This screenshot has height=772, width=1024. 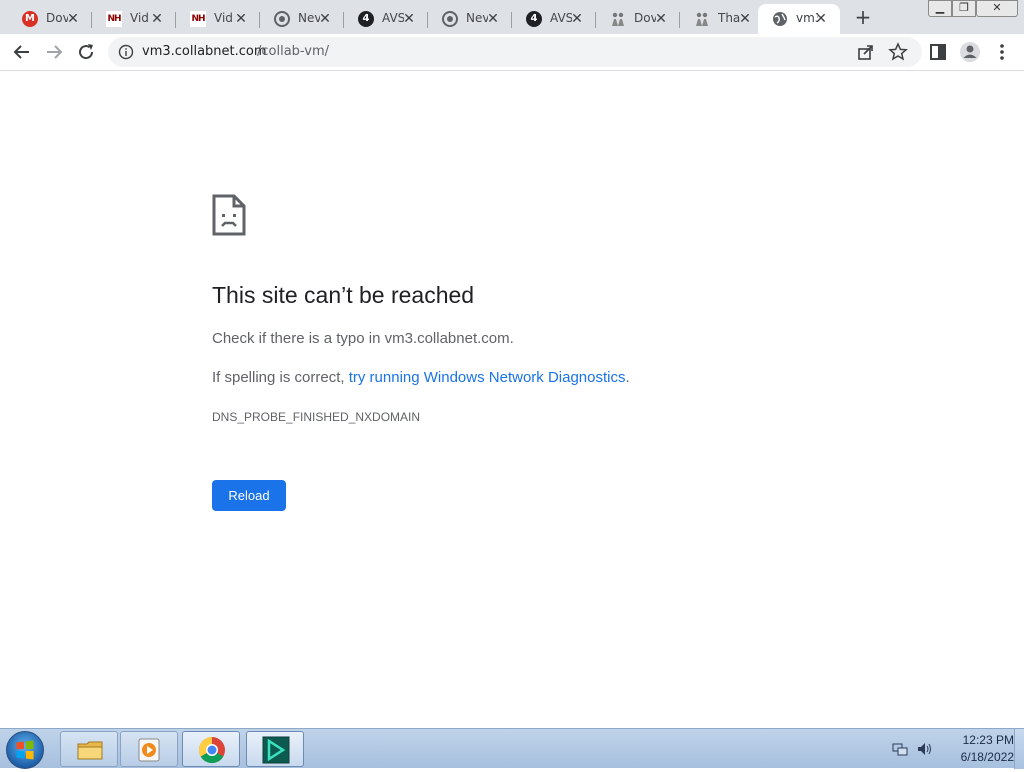 I want to click on avatar-icon, so click(x=970, y=52).